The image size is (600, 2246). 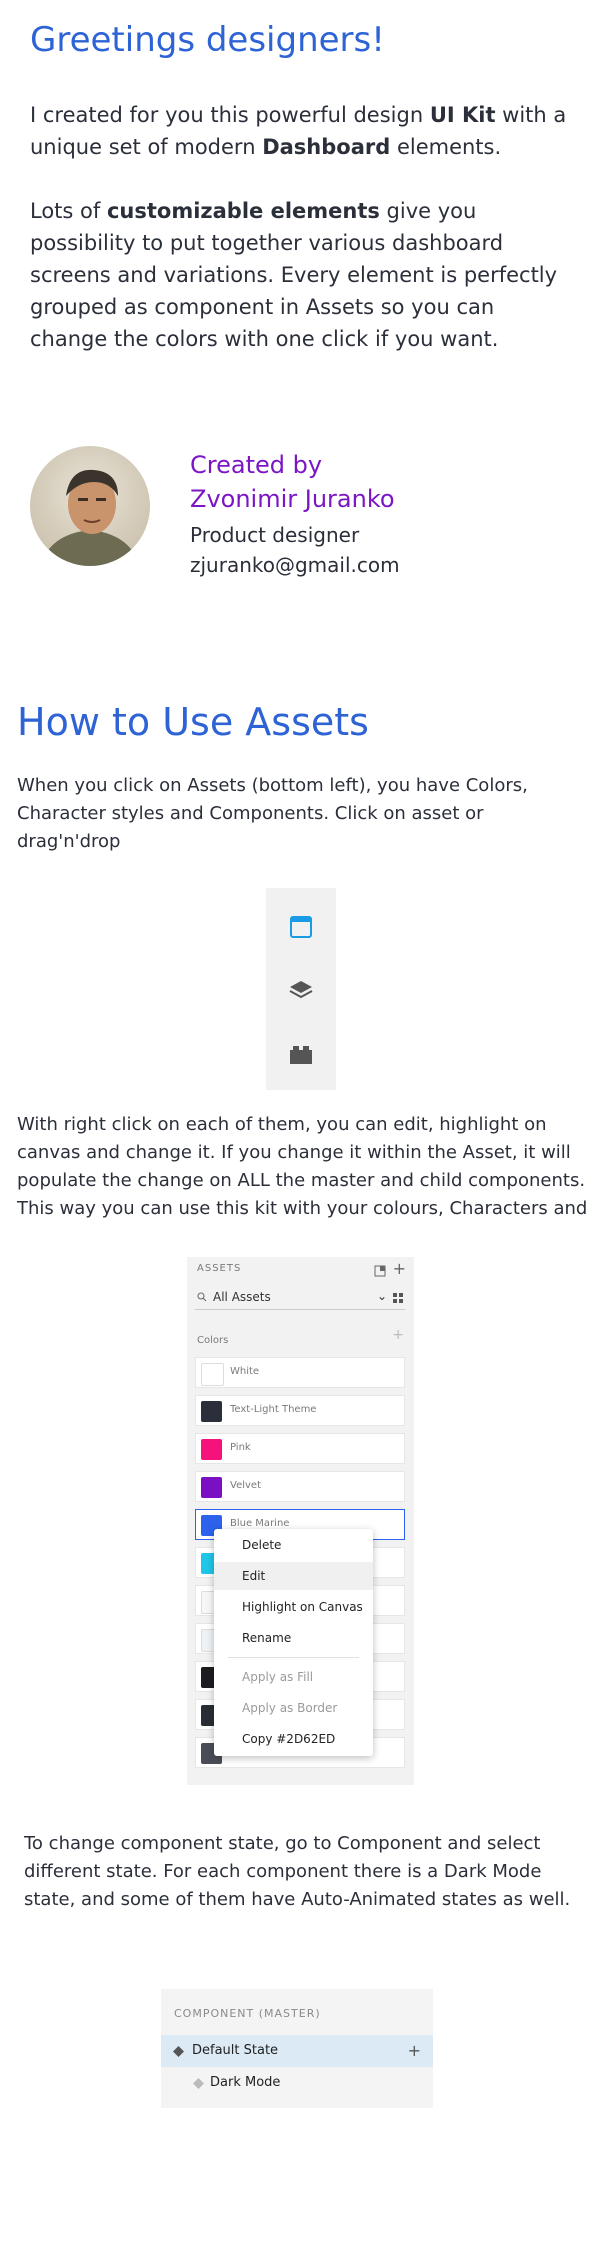 What do you see at coordinates (240, 1447) in the screenshot?
I see `color-asset-label: Pink` at bounding box center [240, 1447].